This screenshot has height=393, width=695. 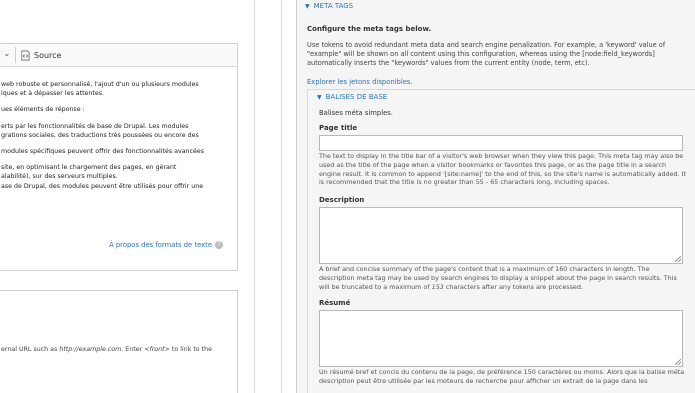 I want to click on editor-line: iques et à dépasser les attentes., so click(x=53, y=94).